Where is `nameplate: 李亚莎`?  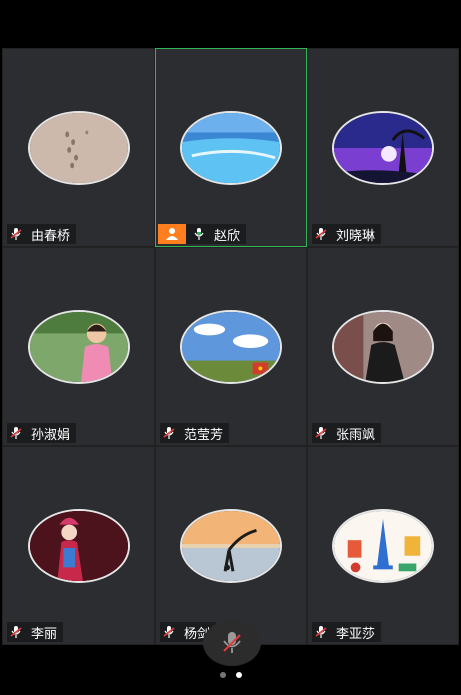 nameplate: 李亚莎 is located at coordinates (347, 632).